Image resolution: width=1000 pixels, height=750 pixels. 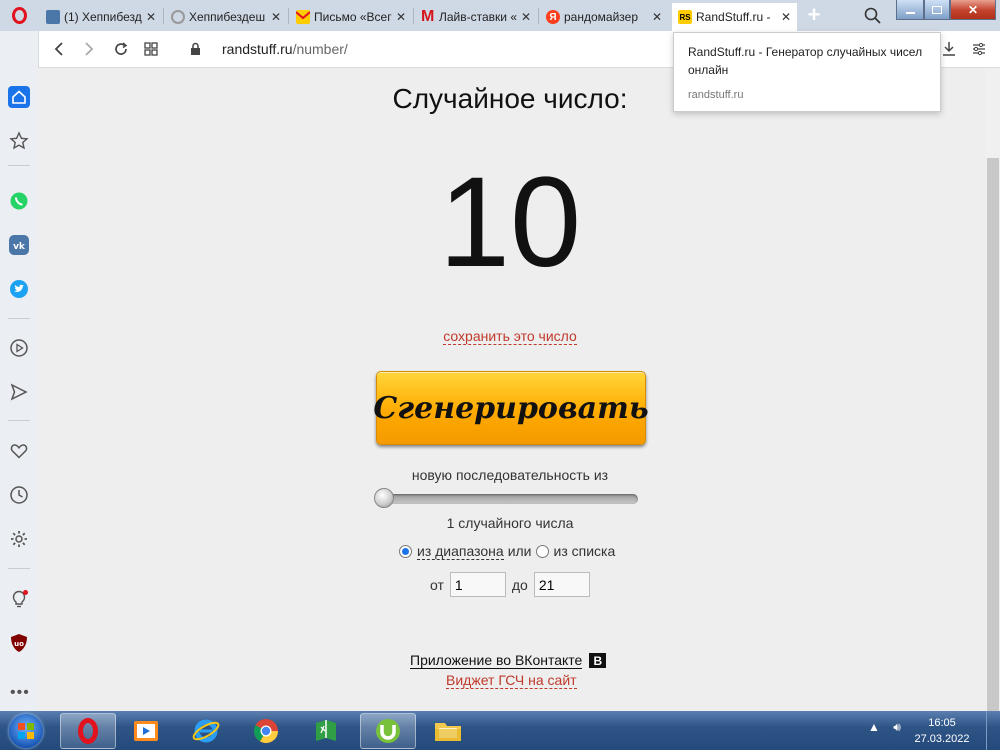 I want to click on mode-or-label: или, so click(x=519, y=551).